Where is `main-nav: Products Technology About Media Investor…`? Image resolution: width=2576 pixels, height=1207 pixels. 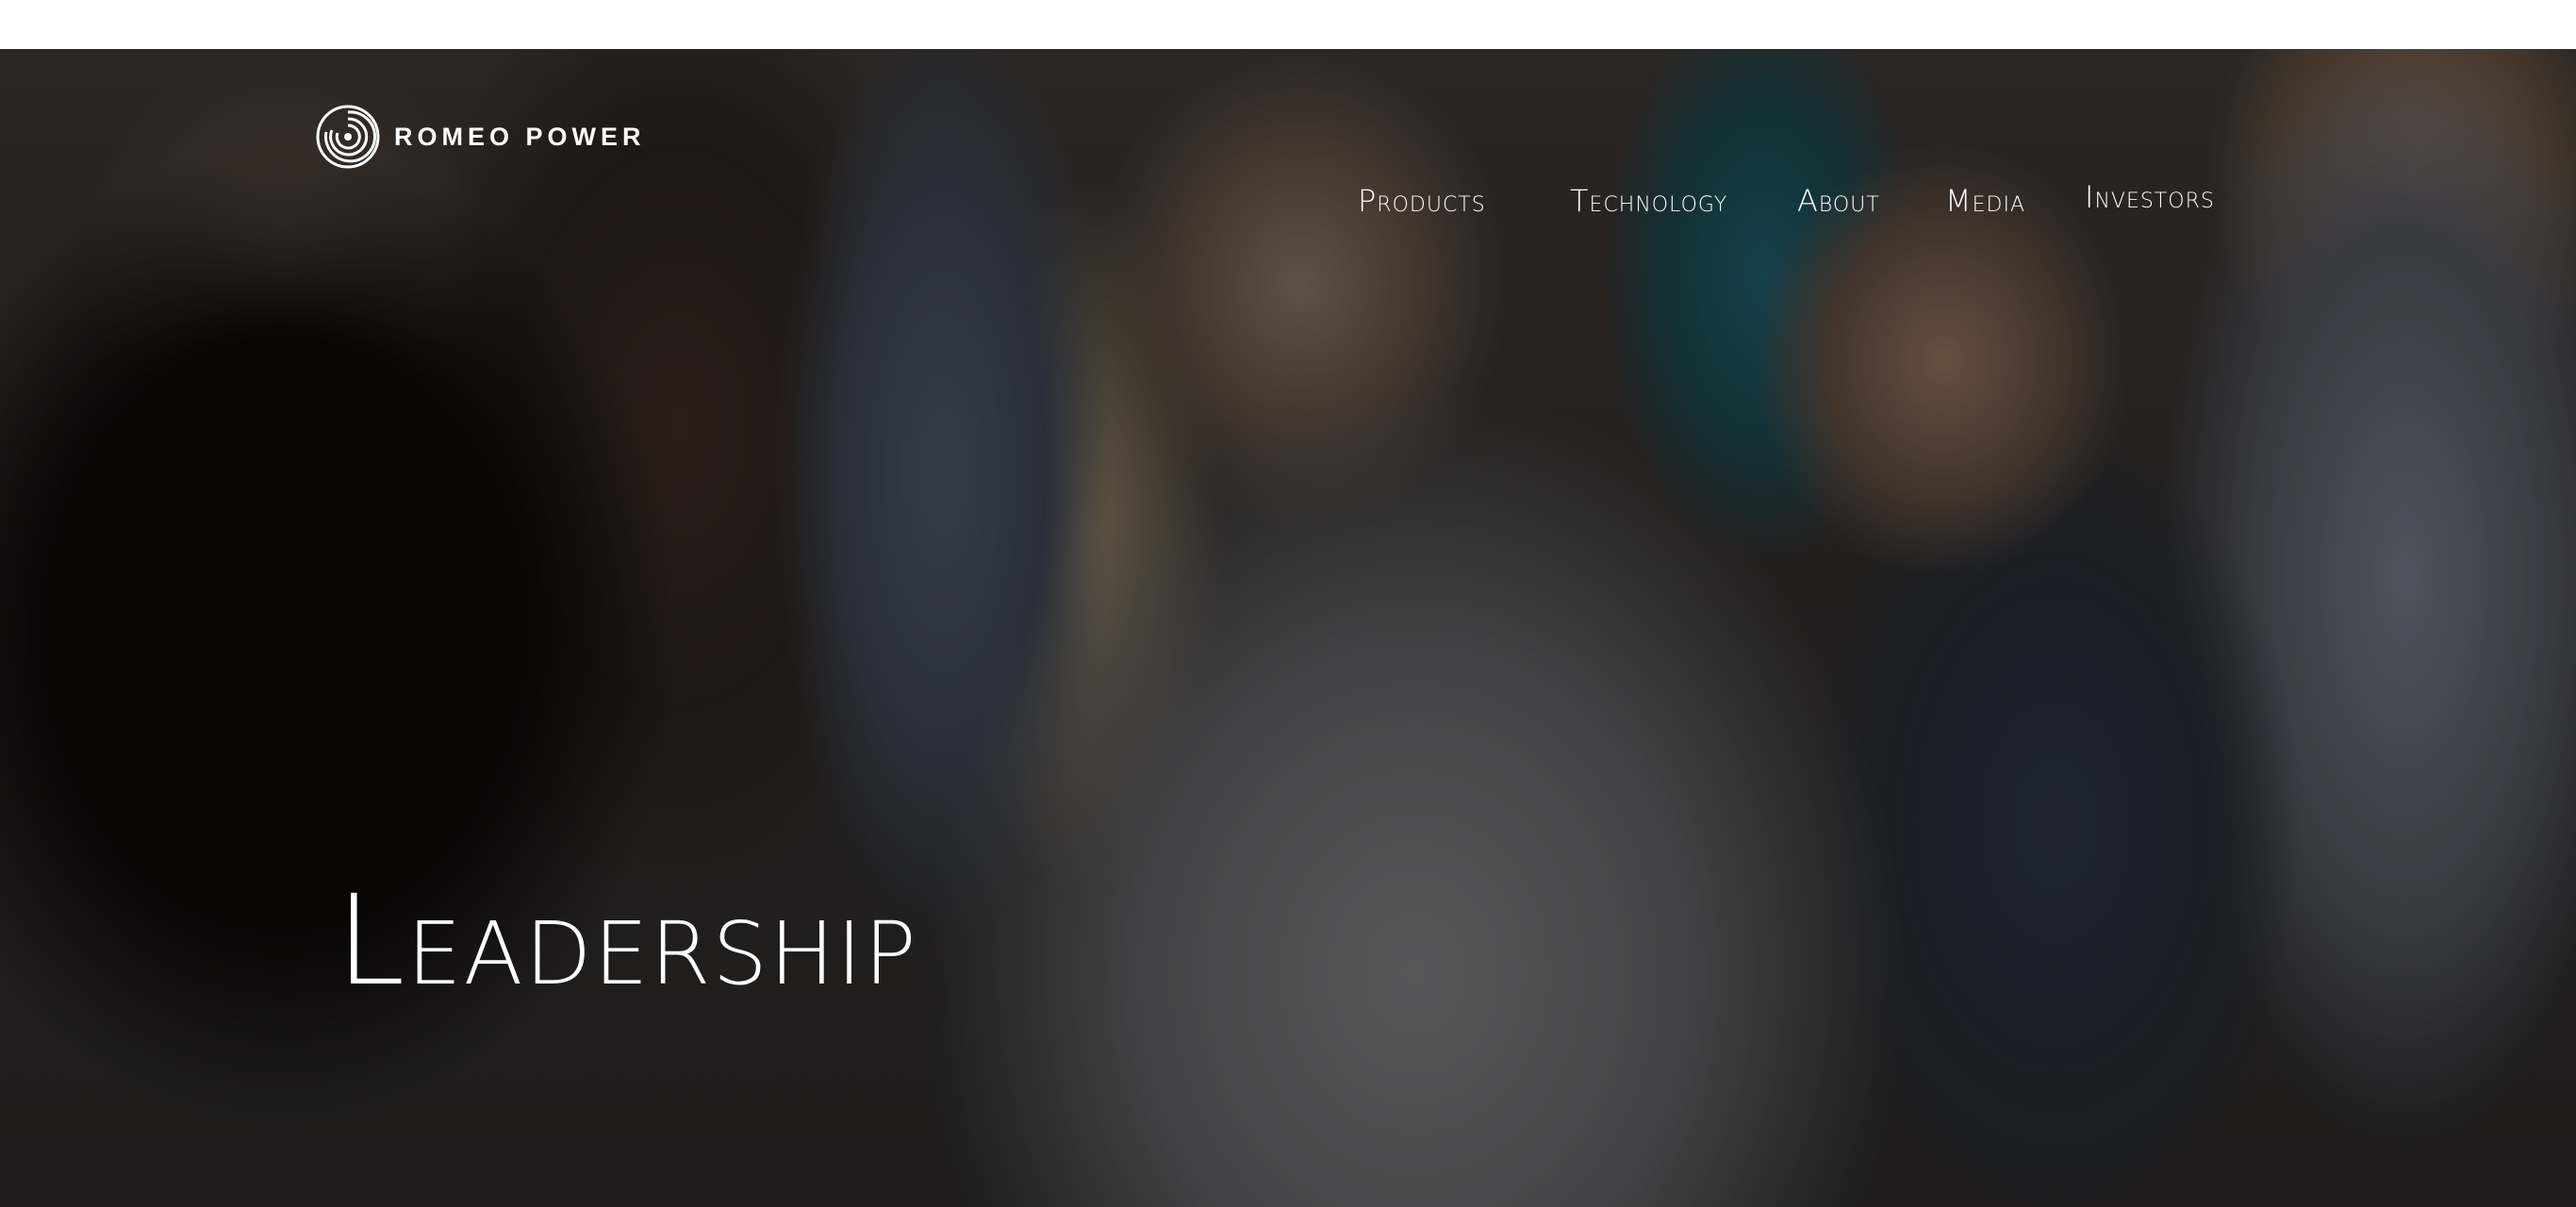
main-nav: Products Technology About Media Investor… is located at coordinates (1288, 178).